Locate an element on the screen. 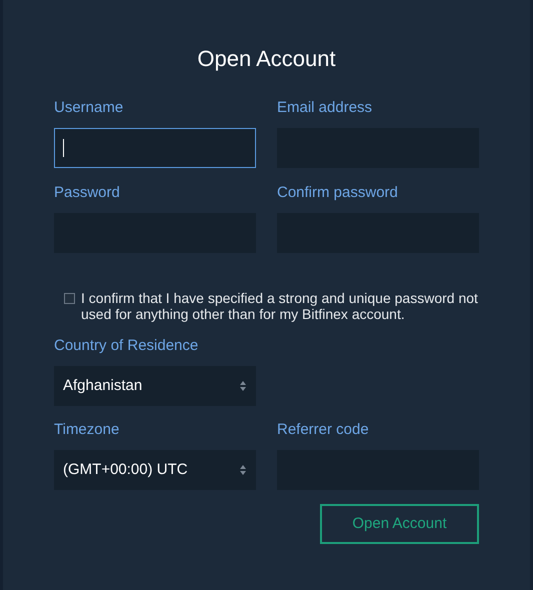  form-title: Open Account is located at coordinates (266, 59).